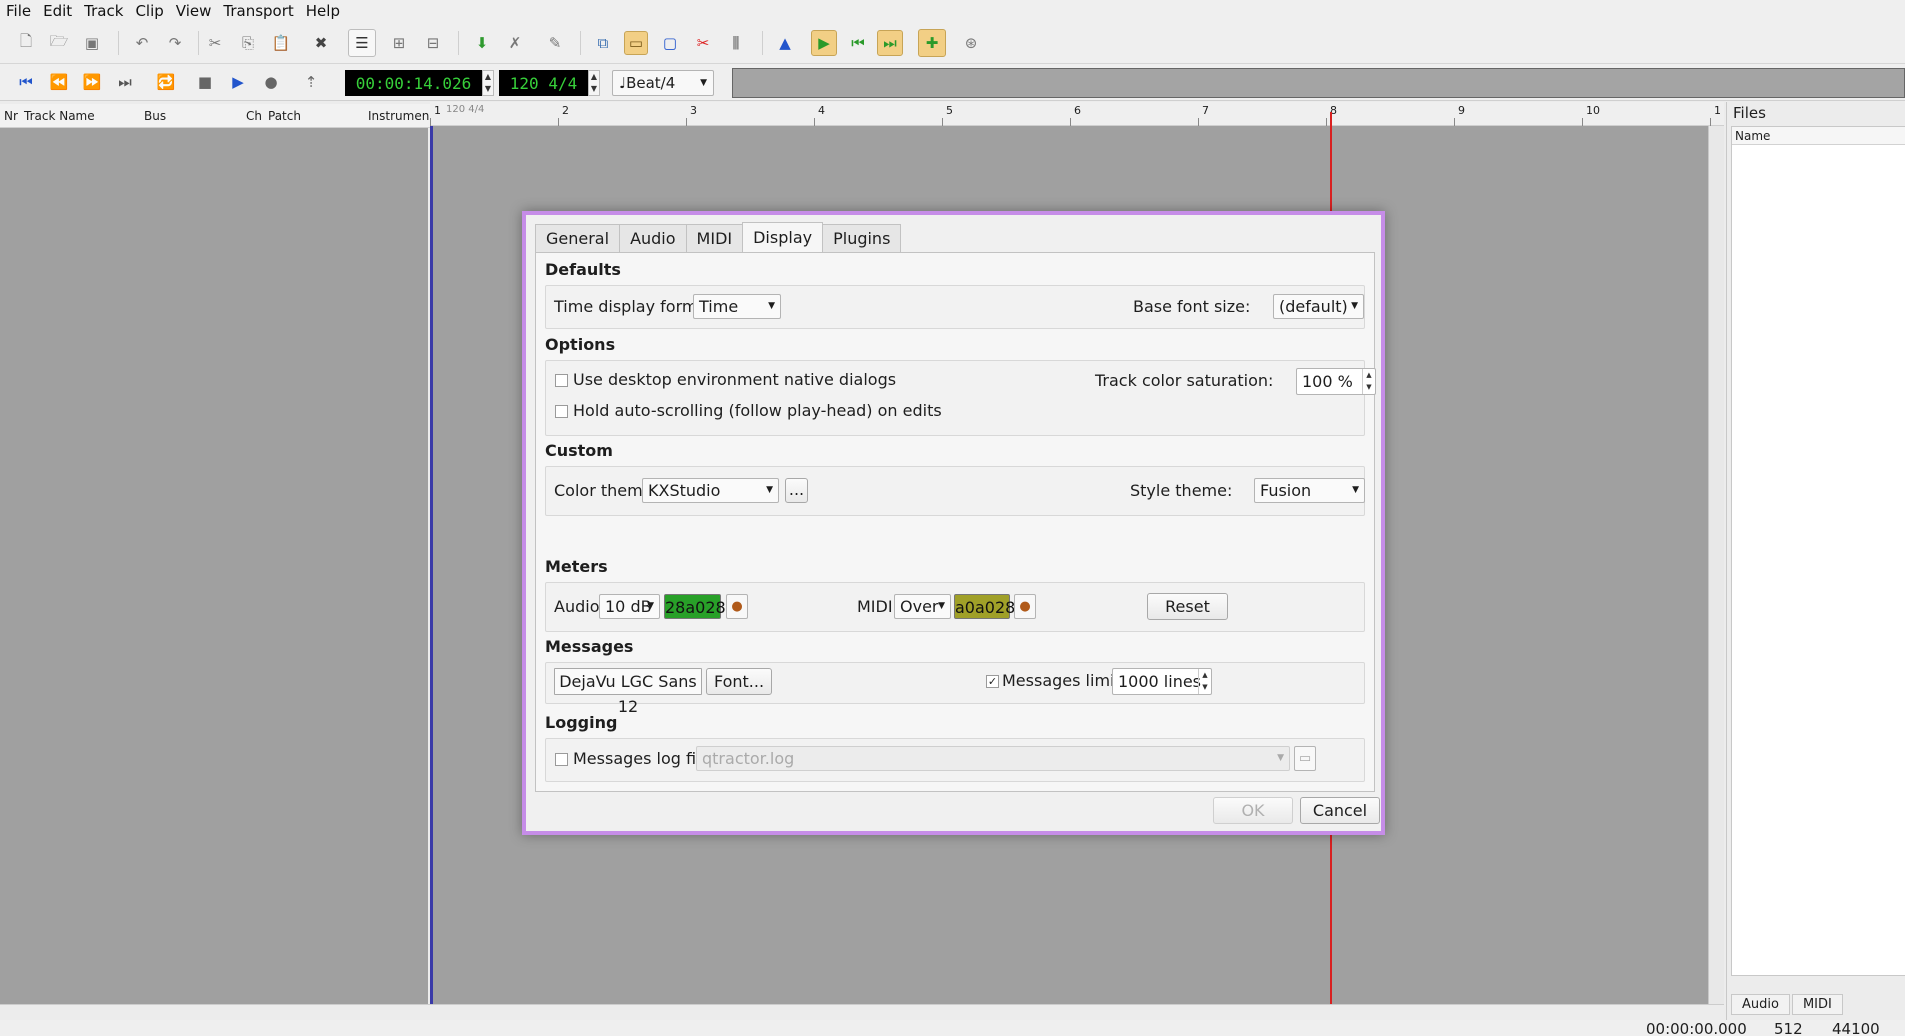 This screenshot has height=1036, width=1905. I want to click on menu-transport: Transport, so click(258, 11).